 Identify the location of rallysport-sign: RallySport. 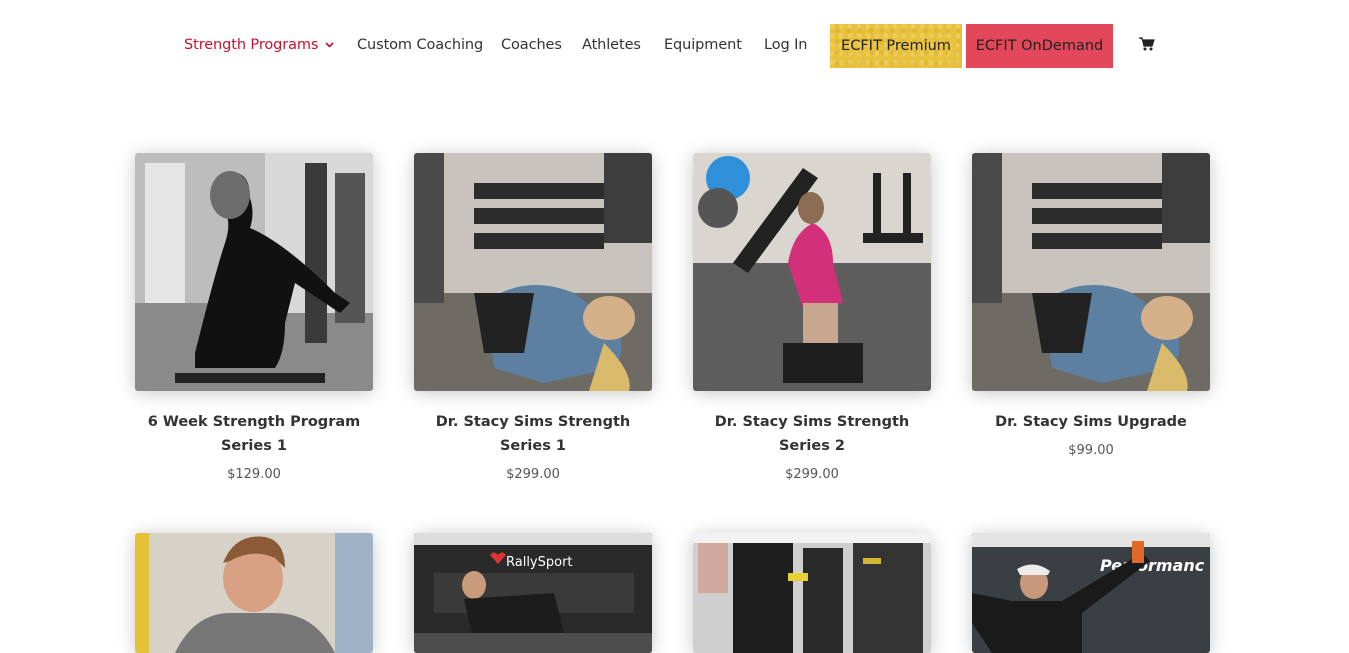
(539, 562).